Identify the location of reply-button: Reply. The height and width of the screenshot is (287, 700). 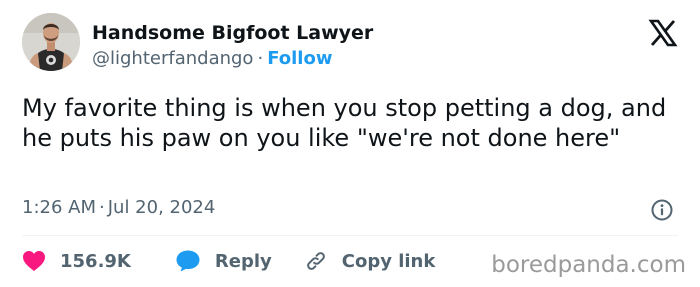
(223, 261).